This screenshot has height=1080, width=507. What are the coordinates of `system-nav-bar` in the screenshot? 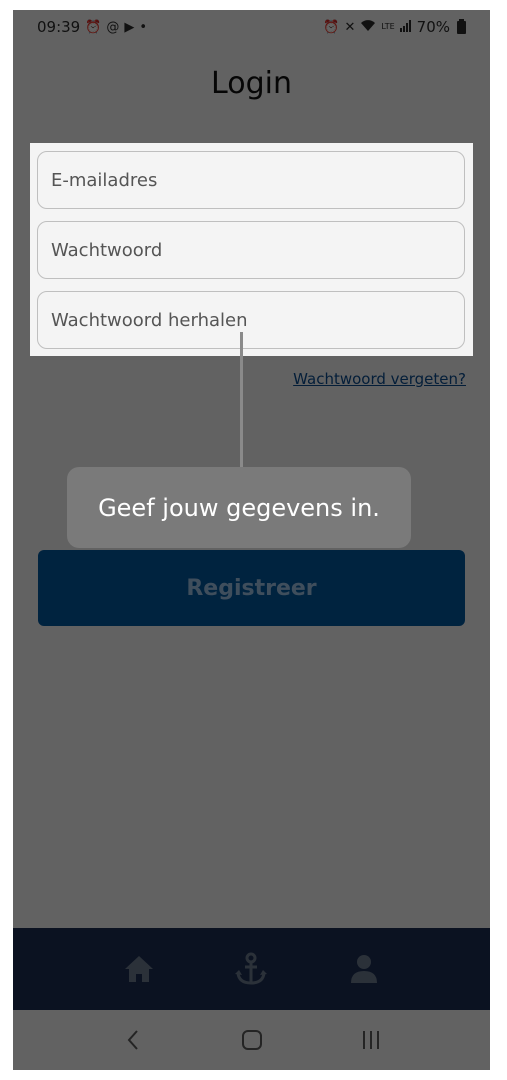 It's located at (251, 1040).